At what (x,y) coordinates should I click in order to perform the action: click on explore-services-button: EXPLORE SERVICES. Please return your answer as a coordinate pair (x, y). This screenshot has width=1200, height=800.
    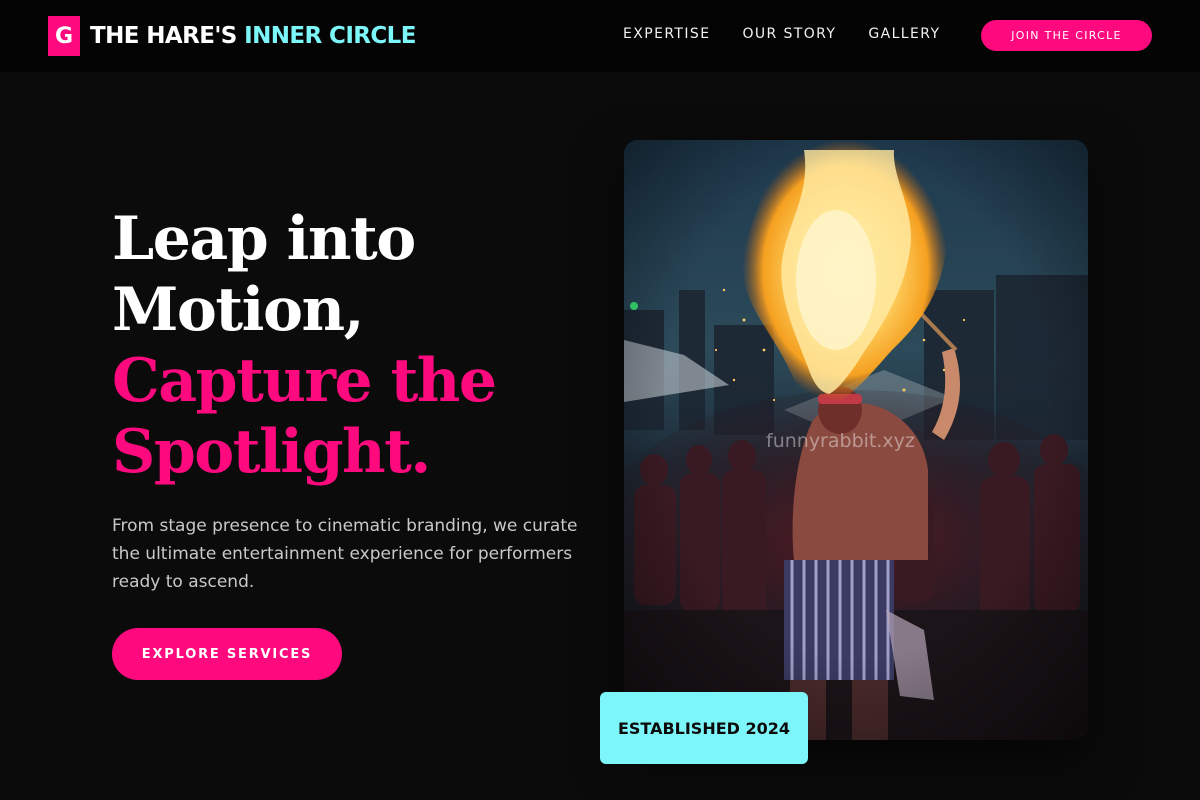
    Looking at the image, I should click on (227, 654).